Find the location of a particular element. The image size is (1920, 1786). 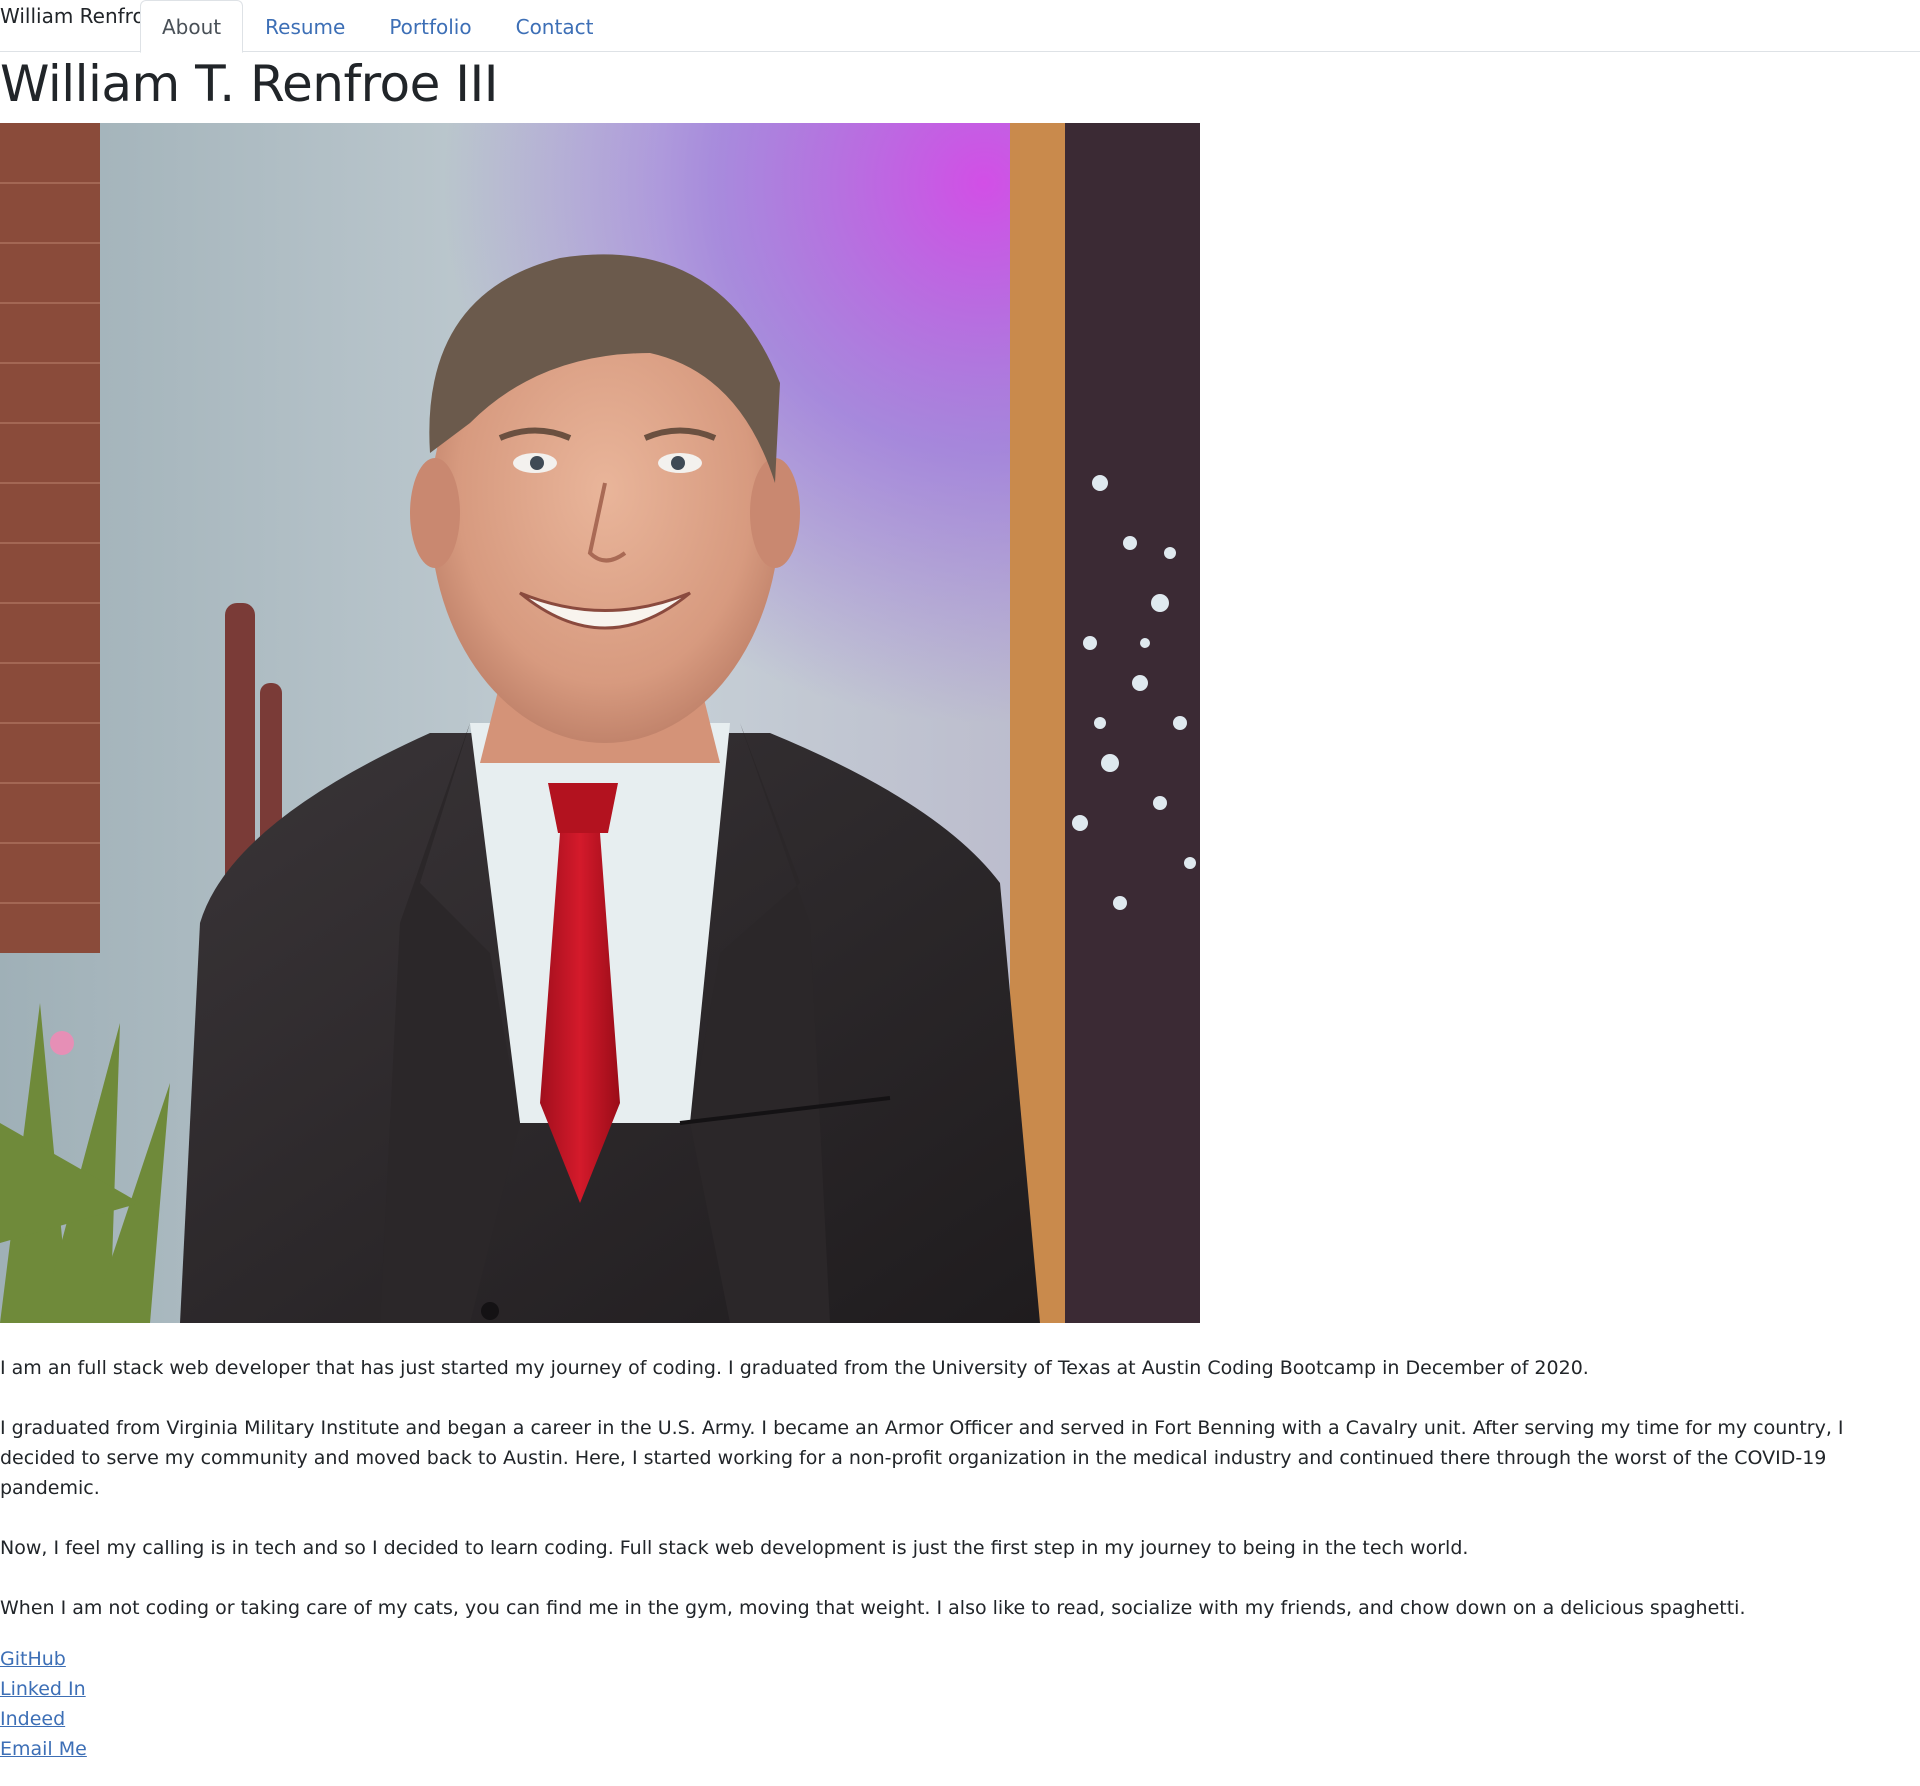

tab-resume: Resume is located at coordinates (305, 26).